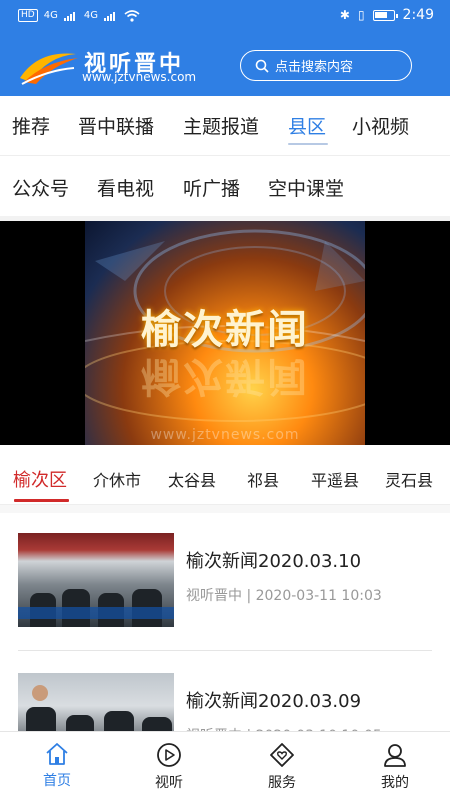 The width and height of the screenshot is (450, 800). Describe the element at coordinates (380, 14) in the screenshot. I see `battery-level` at that location.